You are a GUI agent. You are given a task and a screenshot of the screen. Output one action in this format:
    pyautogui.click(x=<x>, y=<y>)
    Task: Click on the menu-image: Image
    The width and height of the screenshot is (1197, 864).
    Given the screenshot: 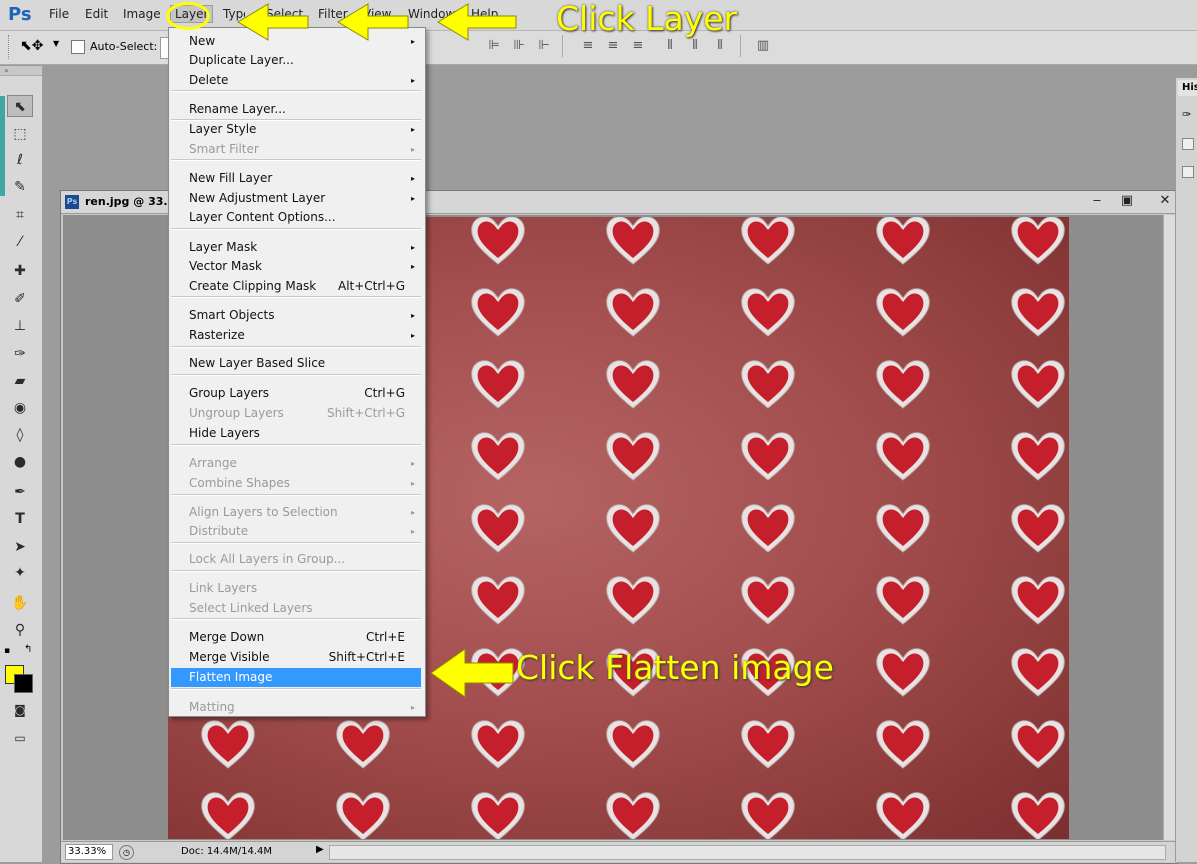 What is the action you would take?
    pyautogui.click(x=142, y=14)
    